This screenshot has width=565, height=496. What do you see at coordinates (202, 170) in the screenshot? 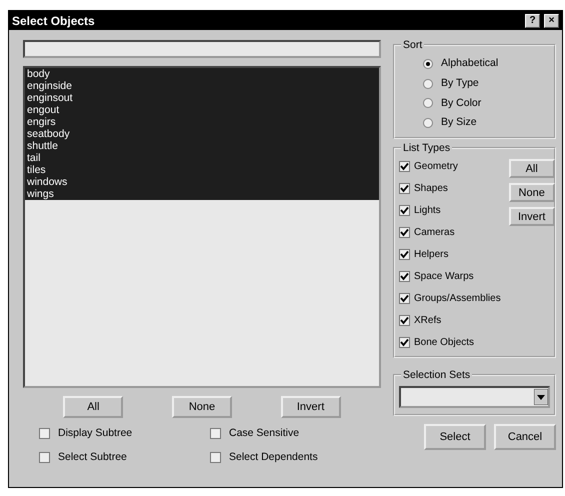
I see `list-item: tiles` at bounding box center [202, 170].